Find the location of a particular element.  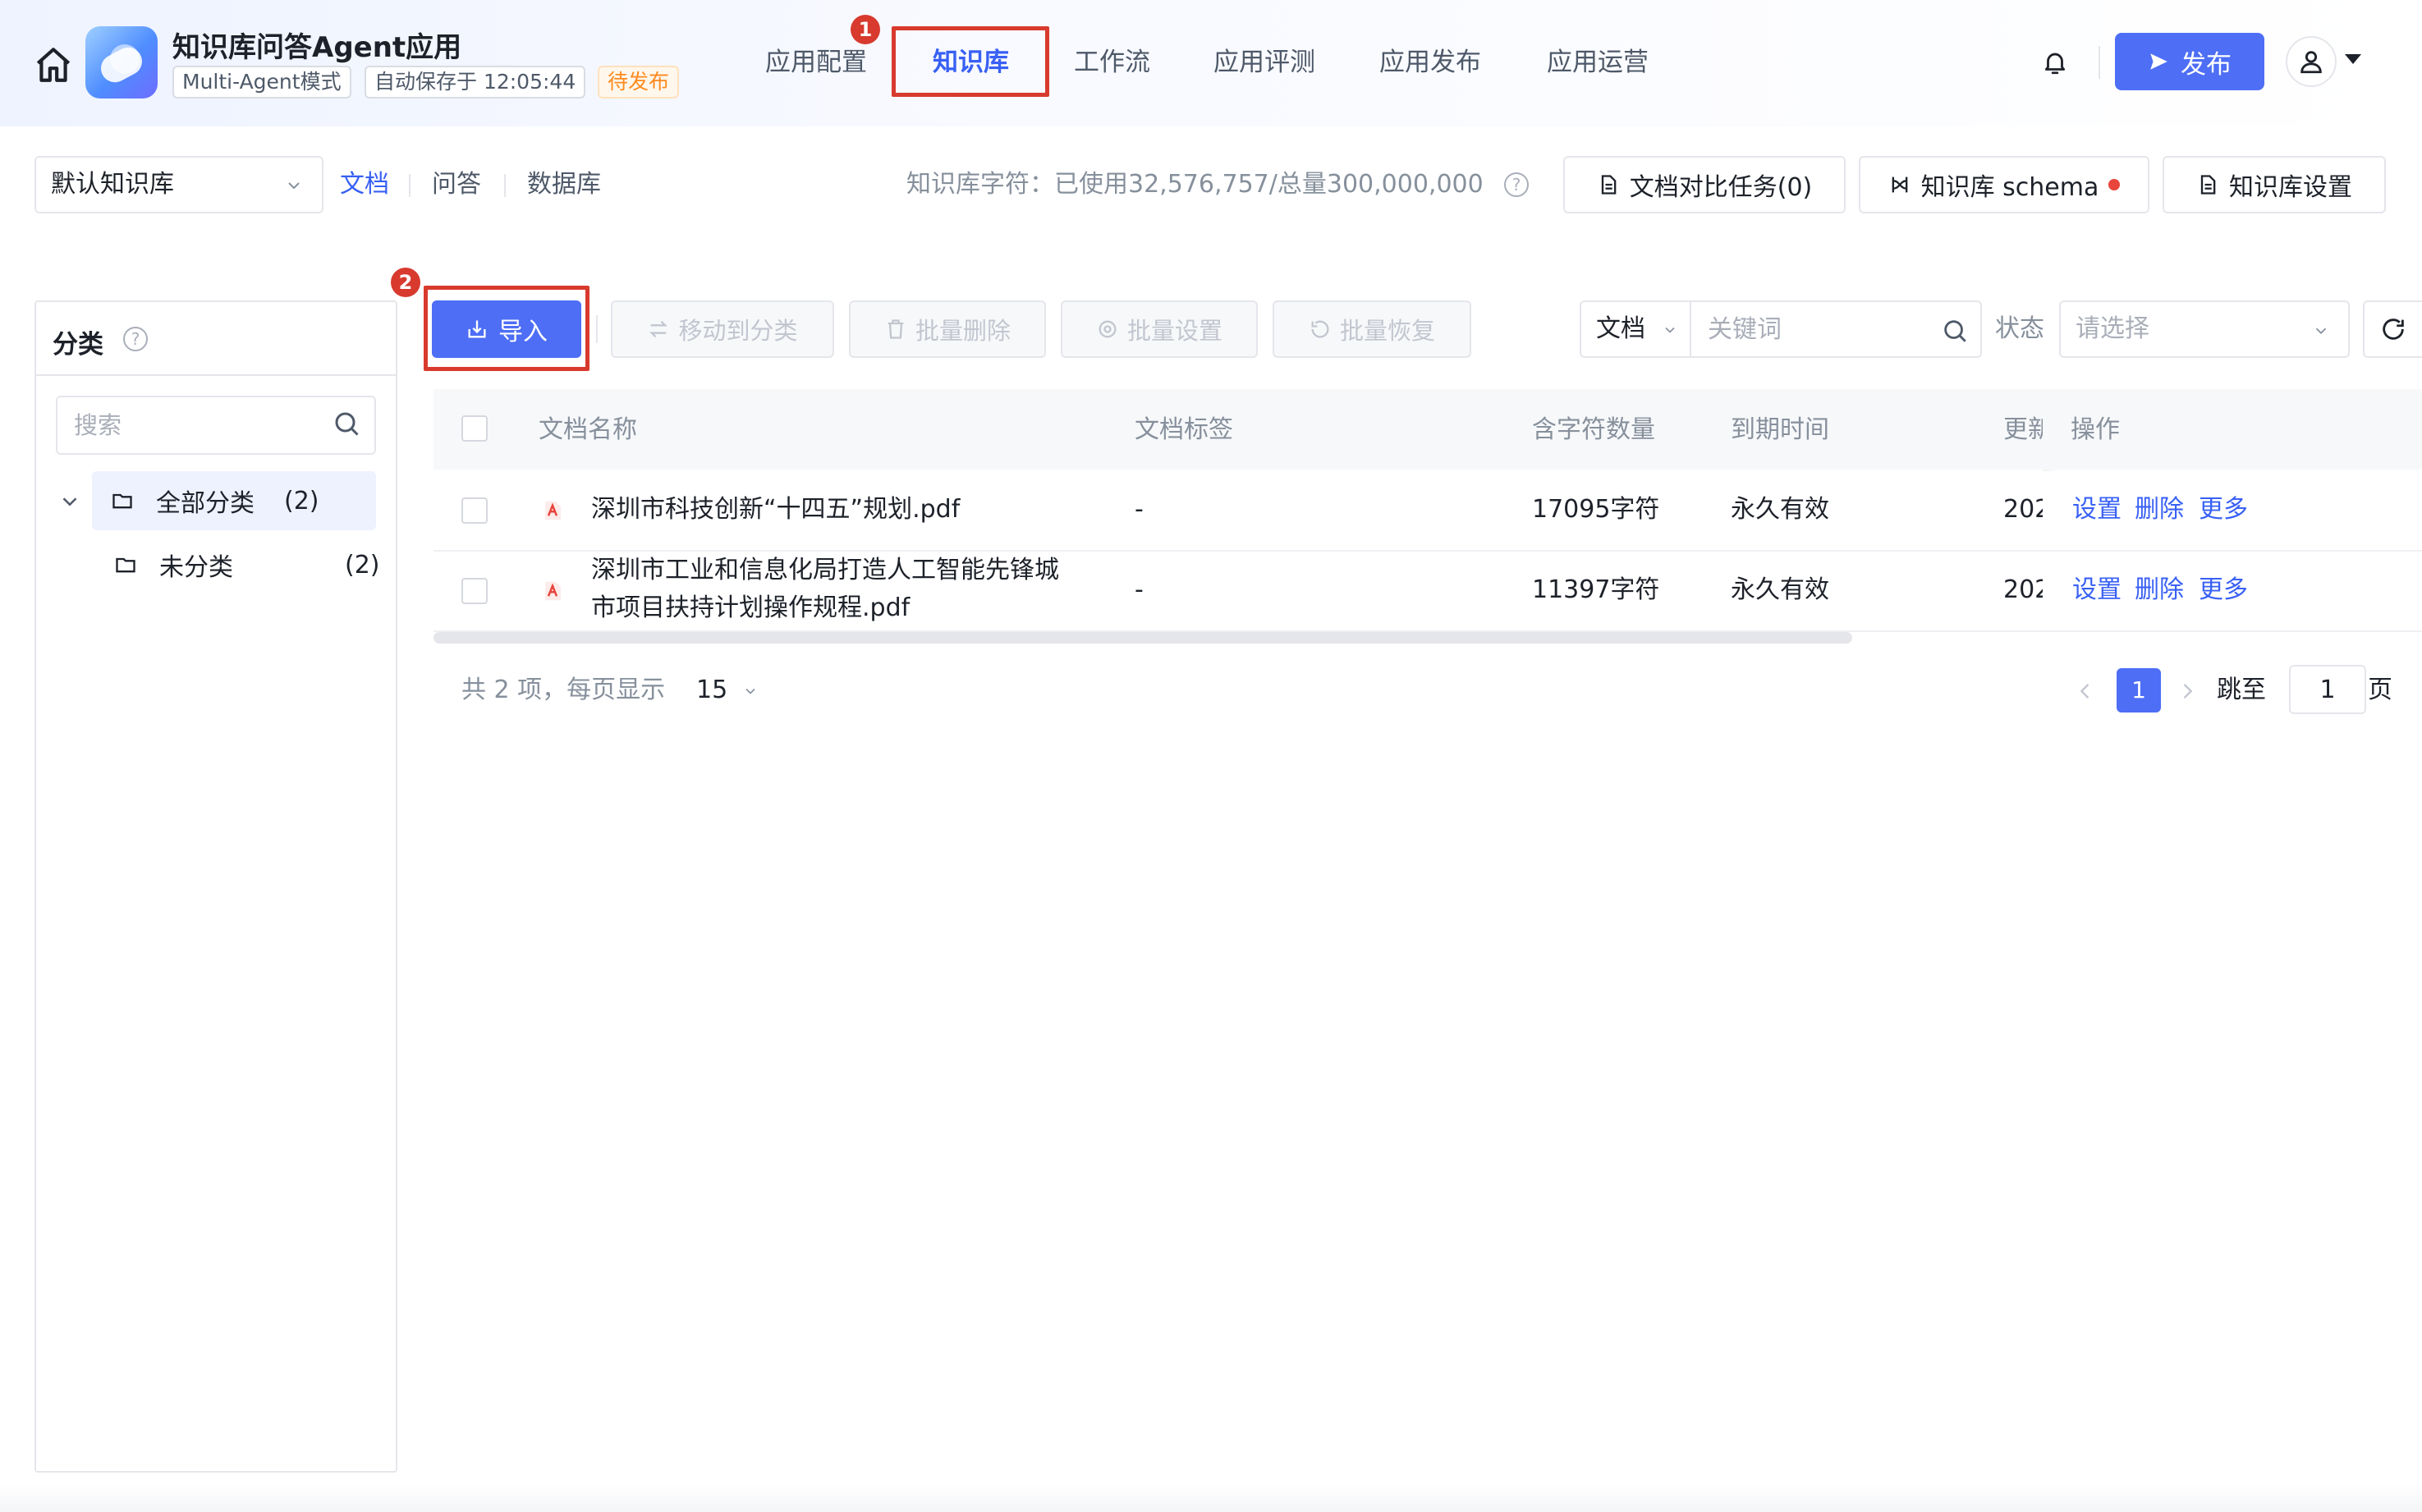

schema-icon is located at coordinates (1899, 184).